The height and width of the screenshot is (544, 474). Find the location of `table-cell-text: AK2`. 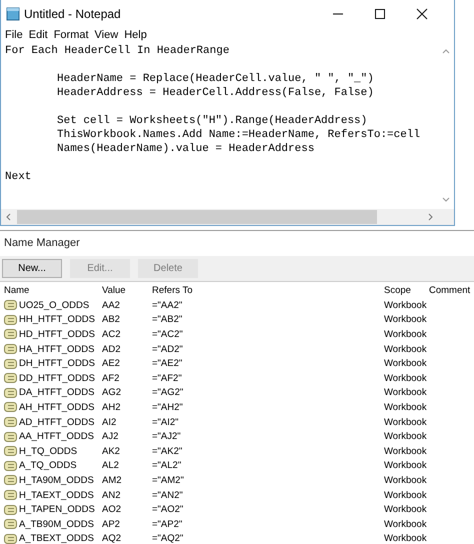

table-cell-text: AK2 is located at coordinates (111, 451).